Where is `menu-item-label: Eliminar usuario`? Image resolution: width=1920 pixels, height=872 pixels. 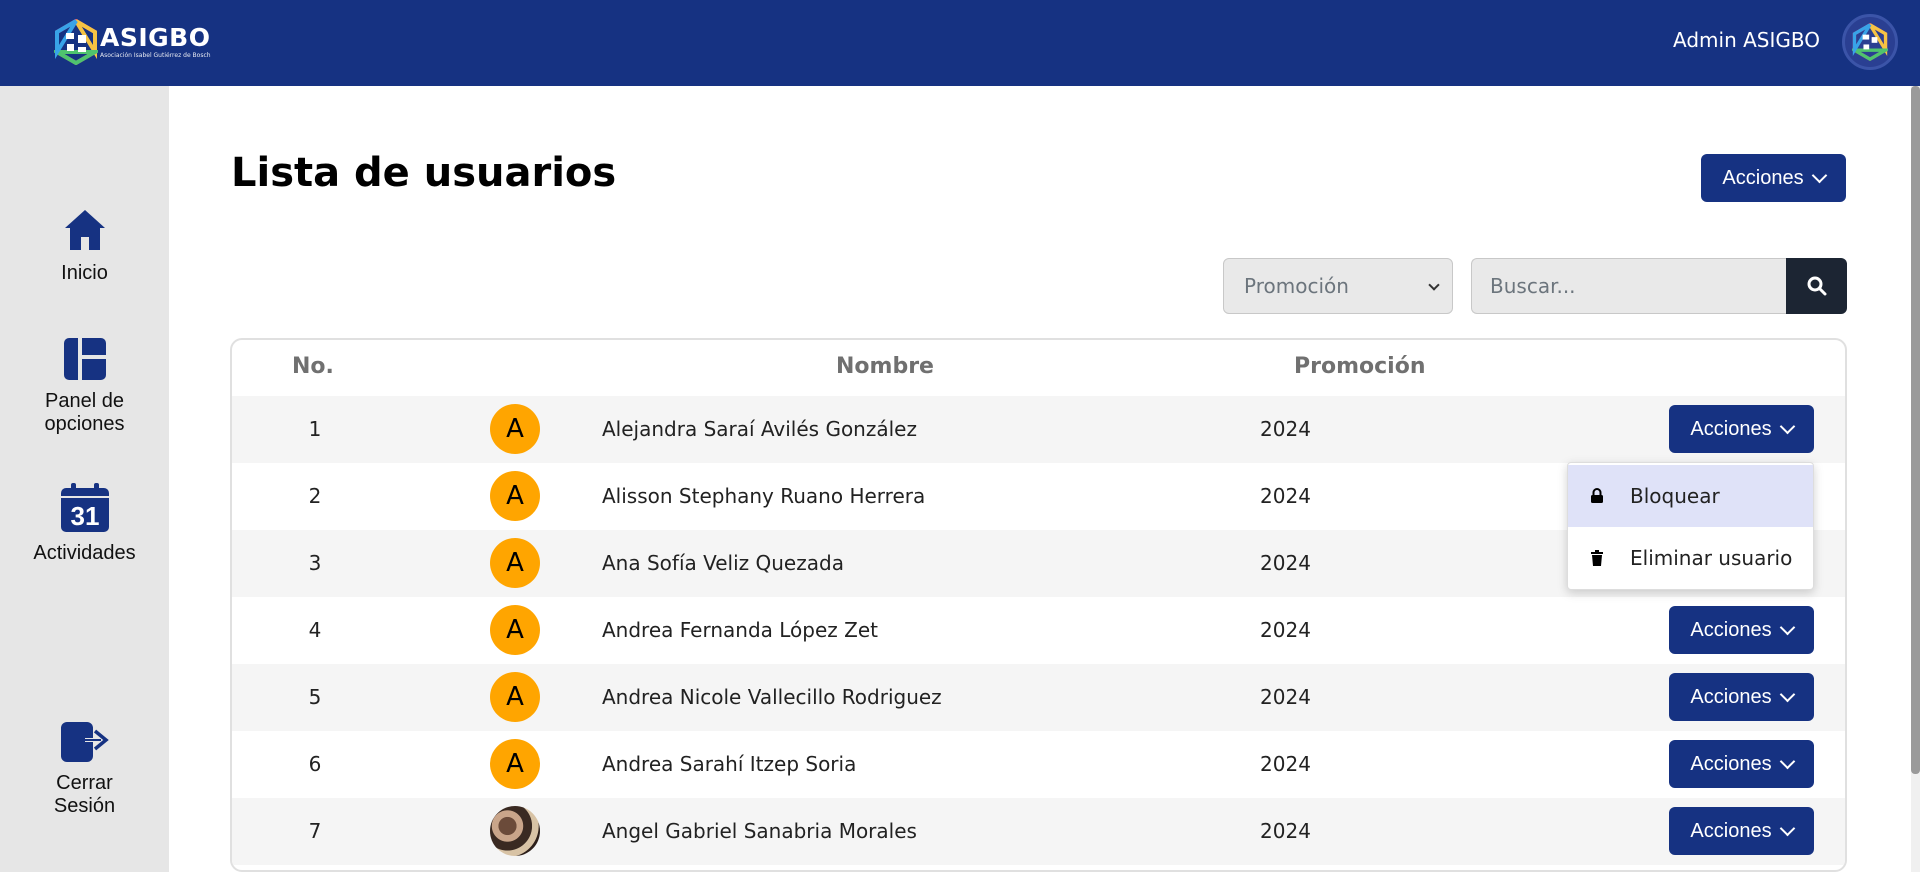 menu-item-label: Eliminar usuario is located at coordinates (1711, 558).